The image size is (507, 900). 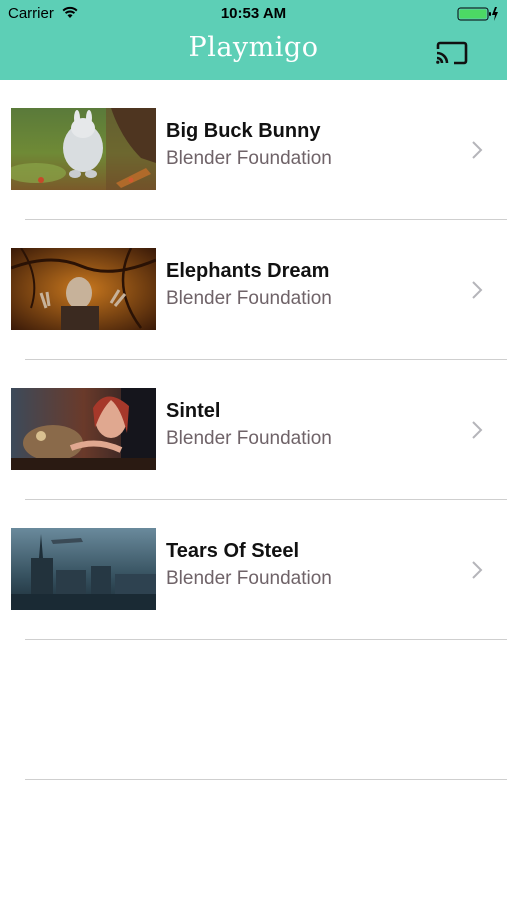 I want to click on video-title: Tears Of Steel, so click(x=233, y=551).